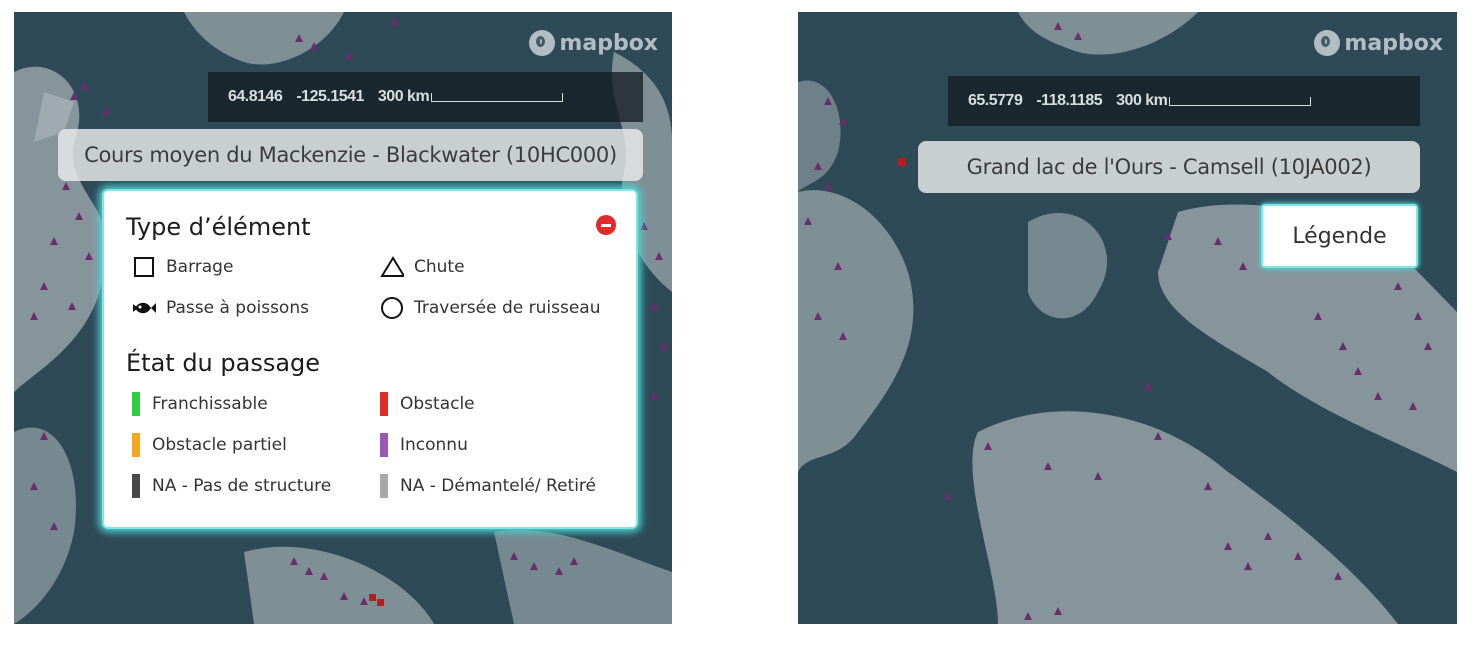 The image size is (1476, 647). What do you see at coordinates (218, 227) in the screenshot?
I see `legend-type-title: Type d’élément` at bounding box center [218, 227].